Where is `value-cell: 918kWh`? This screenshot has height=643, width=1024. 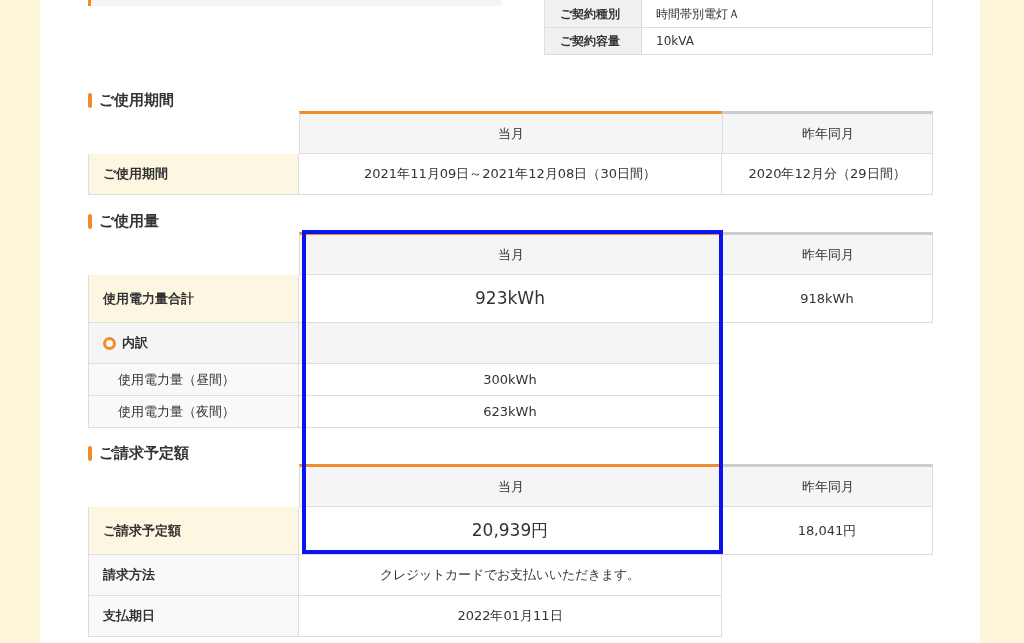
value-cell: 918kWh is located at coordinates (827, 299).